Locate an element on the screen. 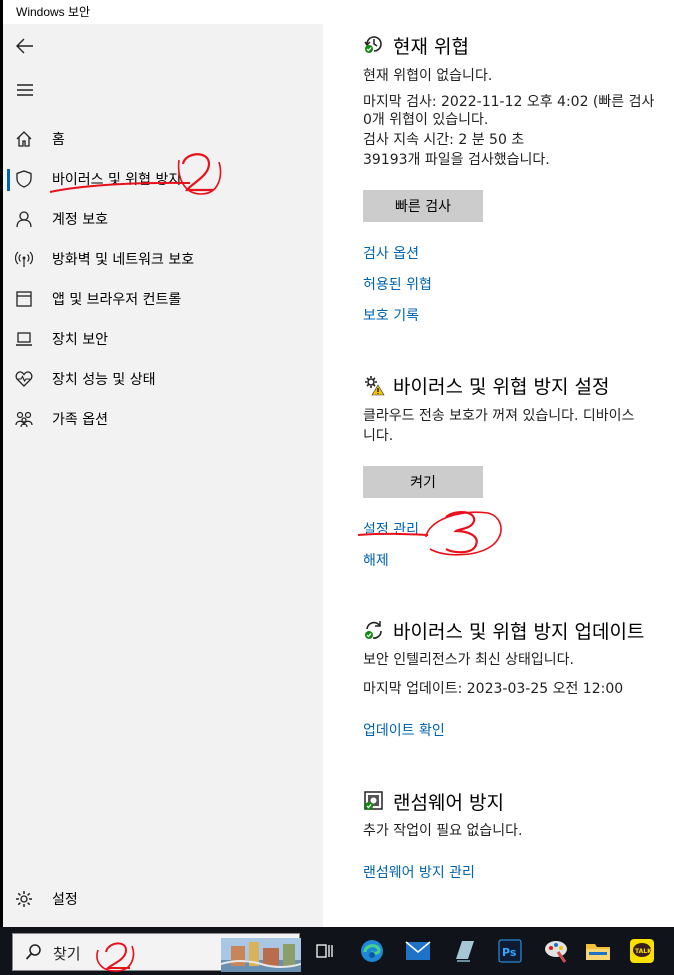  kakaotalk-label: TALK is located at coordinates (643, 951).